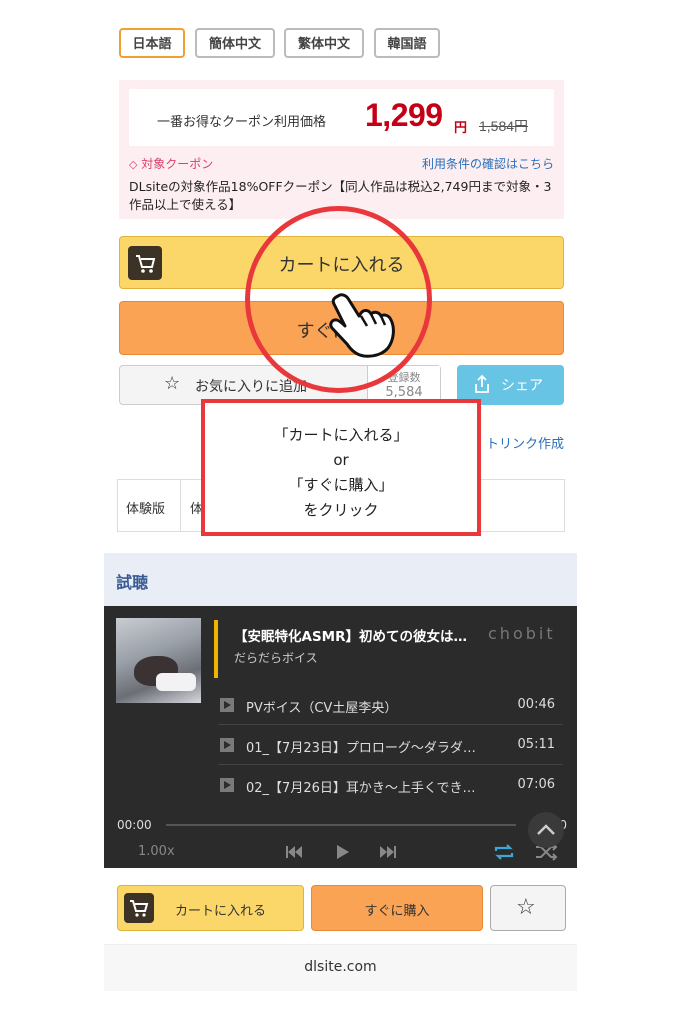  I want to click on cover-art, so click(158, 660).